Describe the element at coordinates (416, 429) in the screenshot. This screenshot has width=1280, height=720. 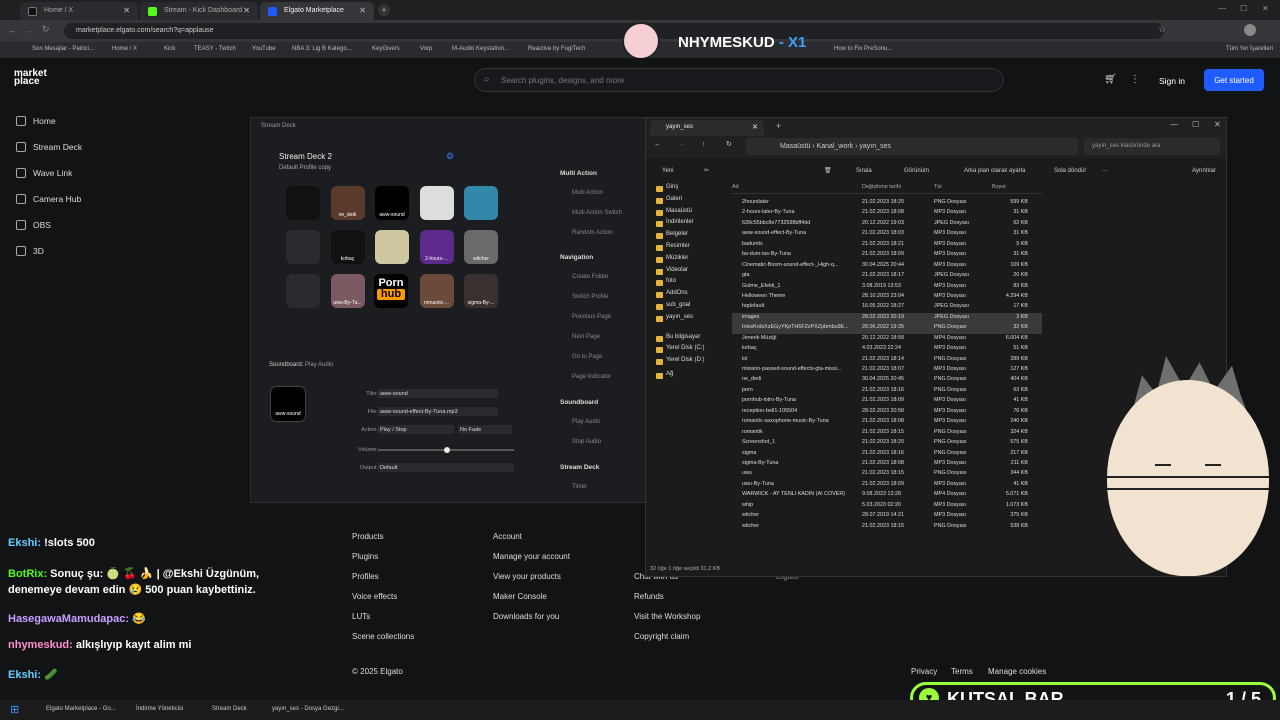
I see `action-select: Play / Stop` at that location.